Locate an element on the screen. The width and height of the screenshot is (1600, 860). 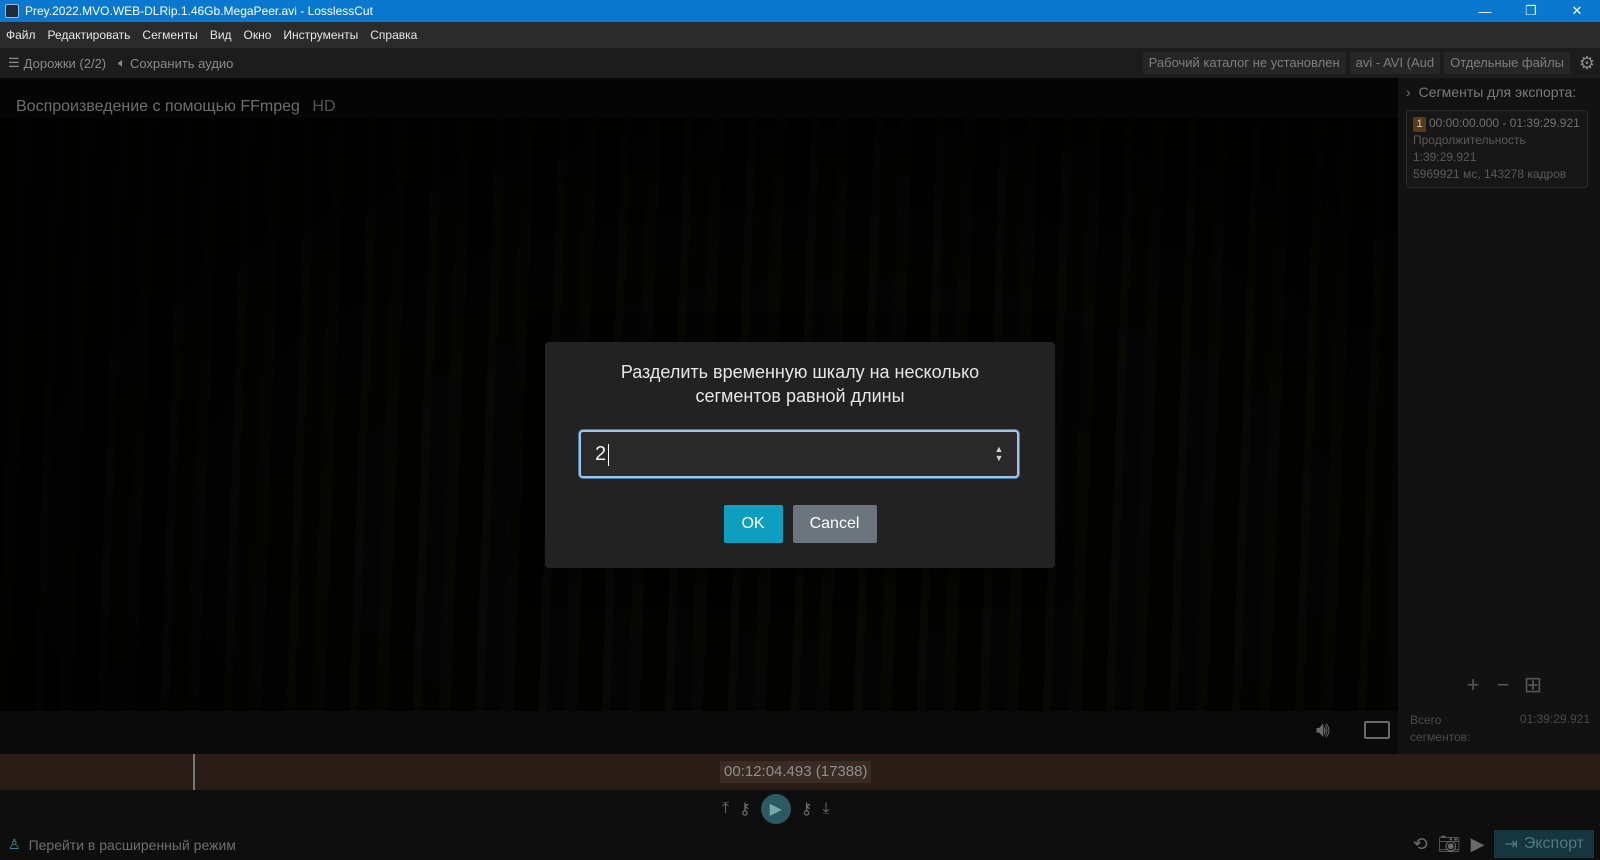
playback-info: Воспроизведение с помощью FFmpeg HD is located at coordinates (176, 107).